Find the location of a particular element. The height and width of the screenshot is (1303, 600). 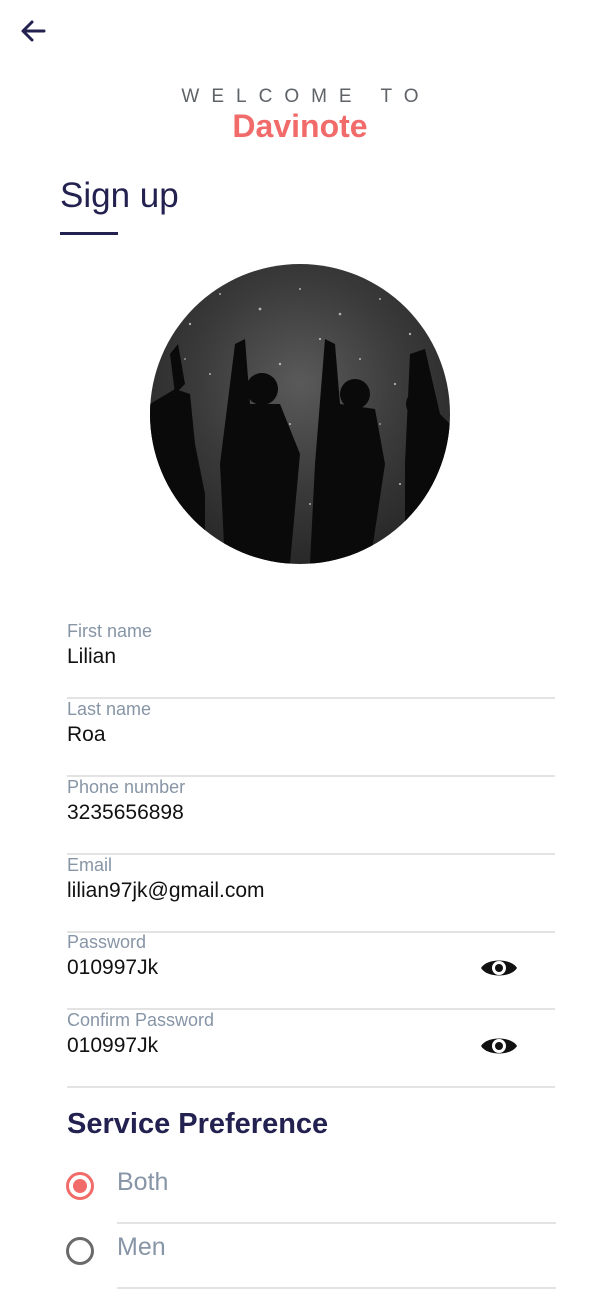

avatar is located at coordinates (300, 414).